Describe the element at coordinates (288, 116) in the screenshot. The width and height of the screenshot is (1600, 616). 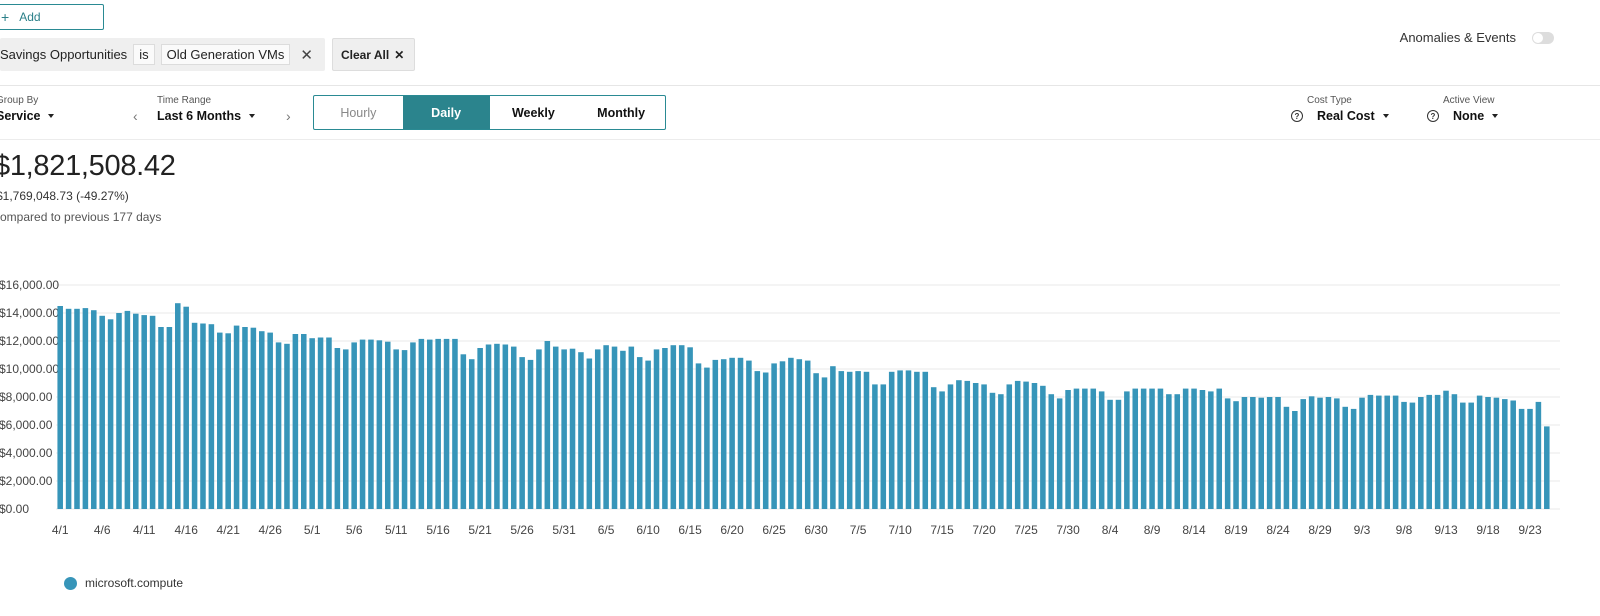
I see `chevron-right-icon: ›` at that location.